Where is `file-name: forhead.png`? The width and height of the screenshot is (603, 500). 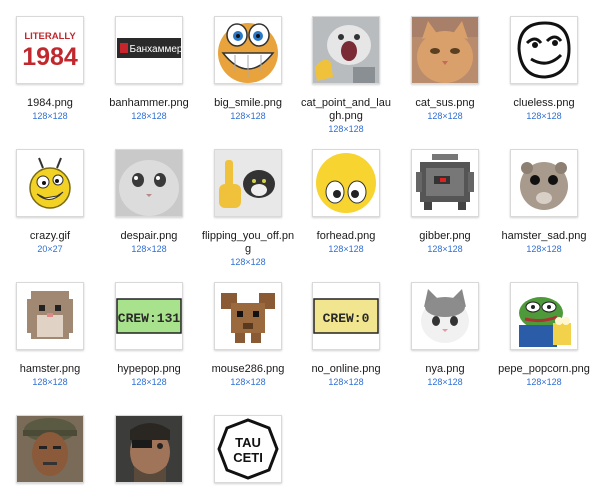
file-name: forhead.png is located at coordinates (346, 236).